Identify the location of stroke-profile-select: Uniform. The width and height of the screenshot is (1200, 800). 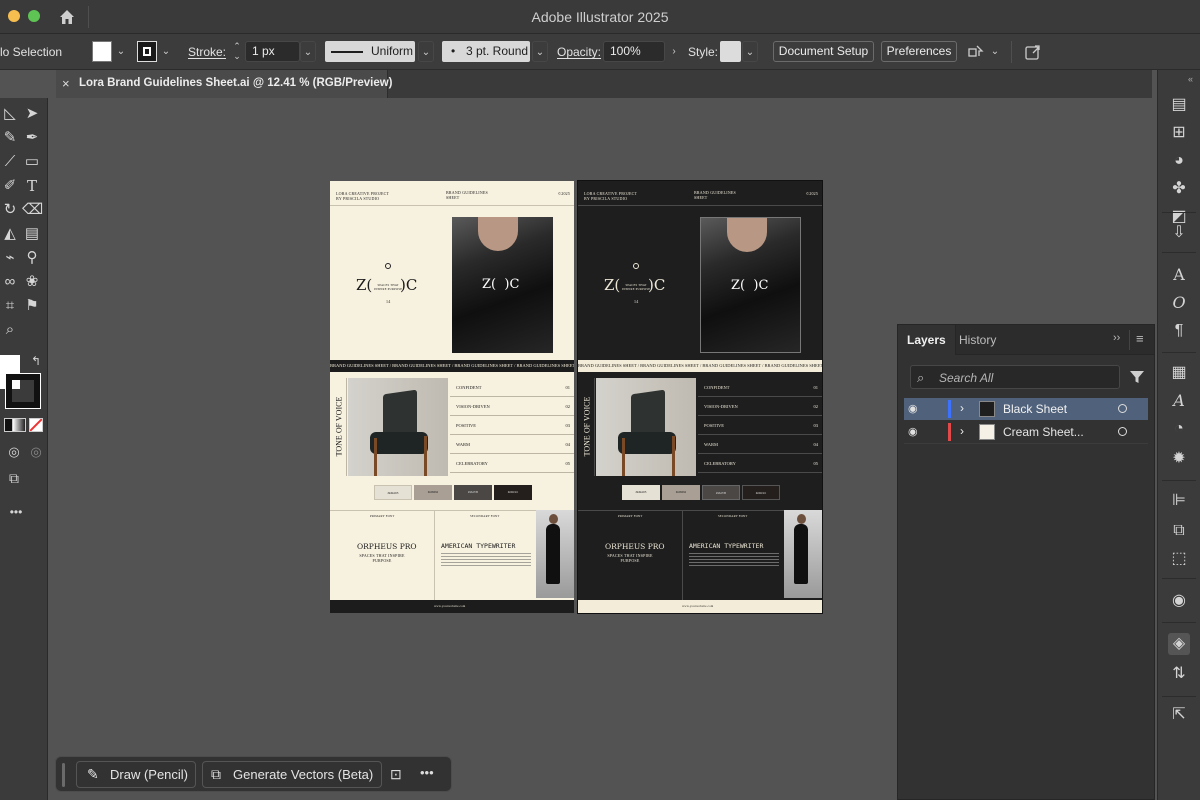
(370, 51).